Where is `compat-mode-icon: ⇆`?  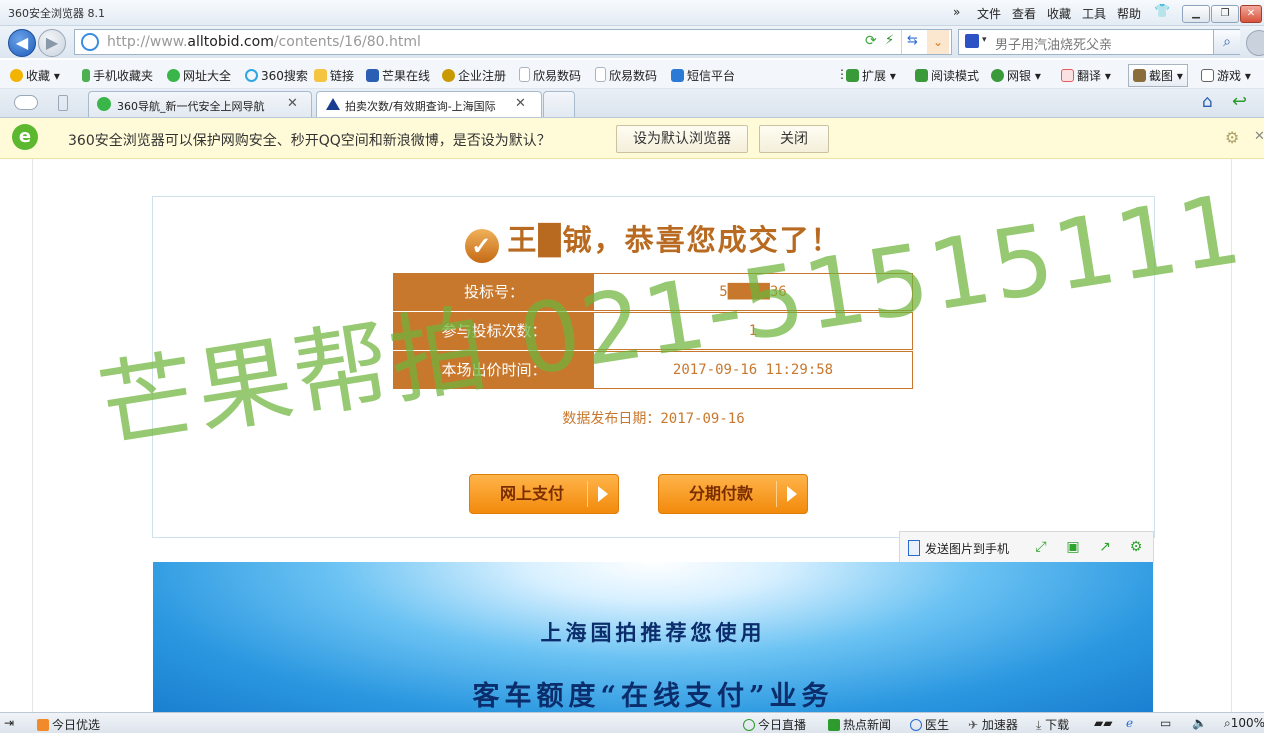
compat-mode-icon: ⇆ is located at coordinates (912, 40).